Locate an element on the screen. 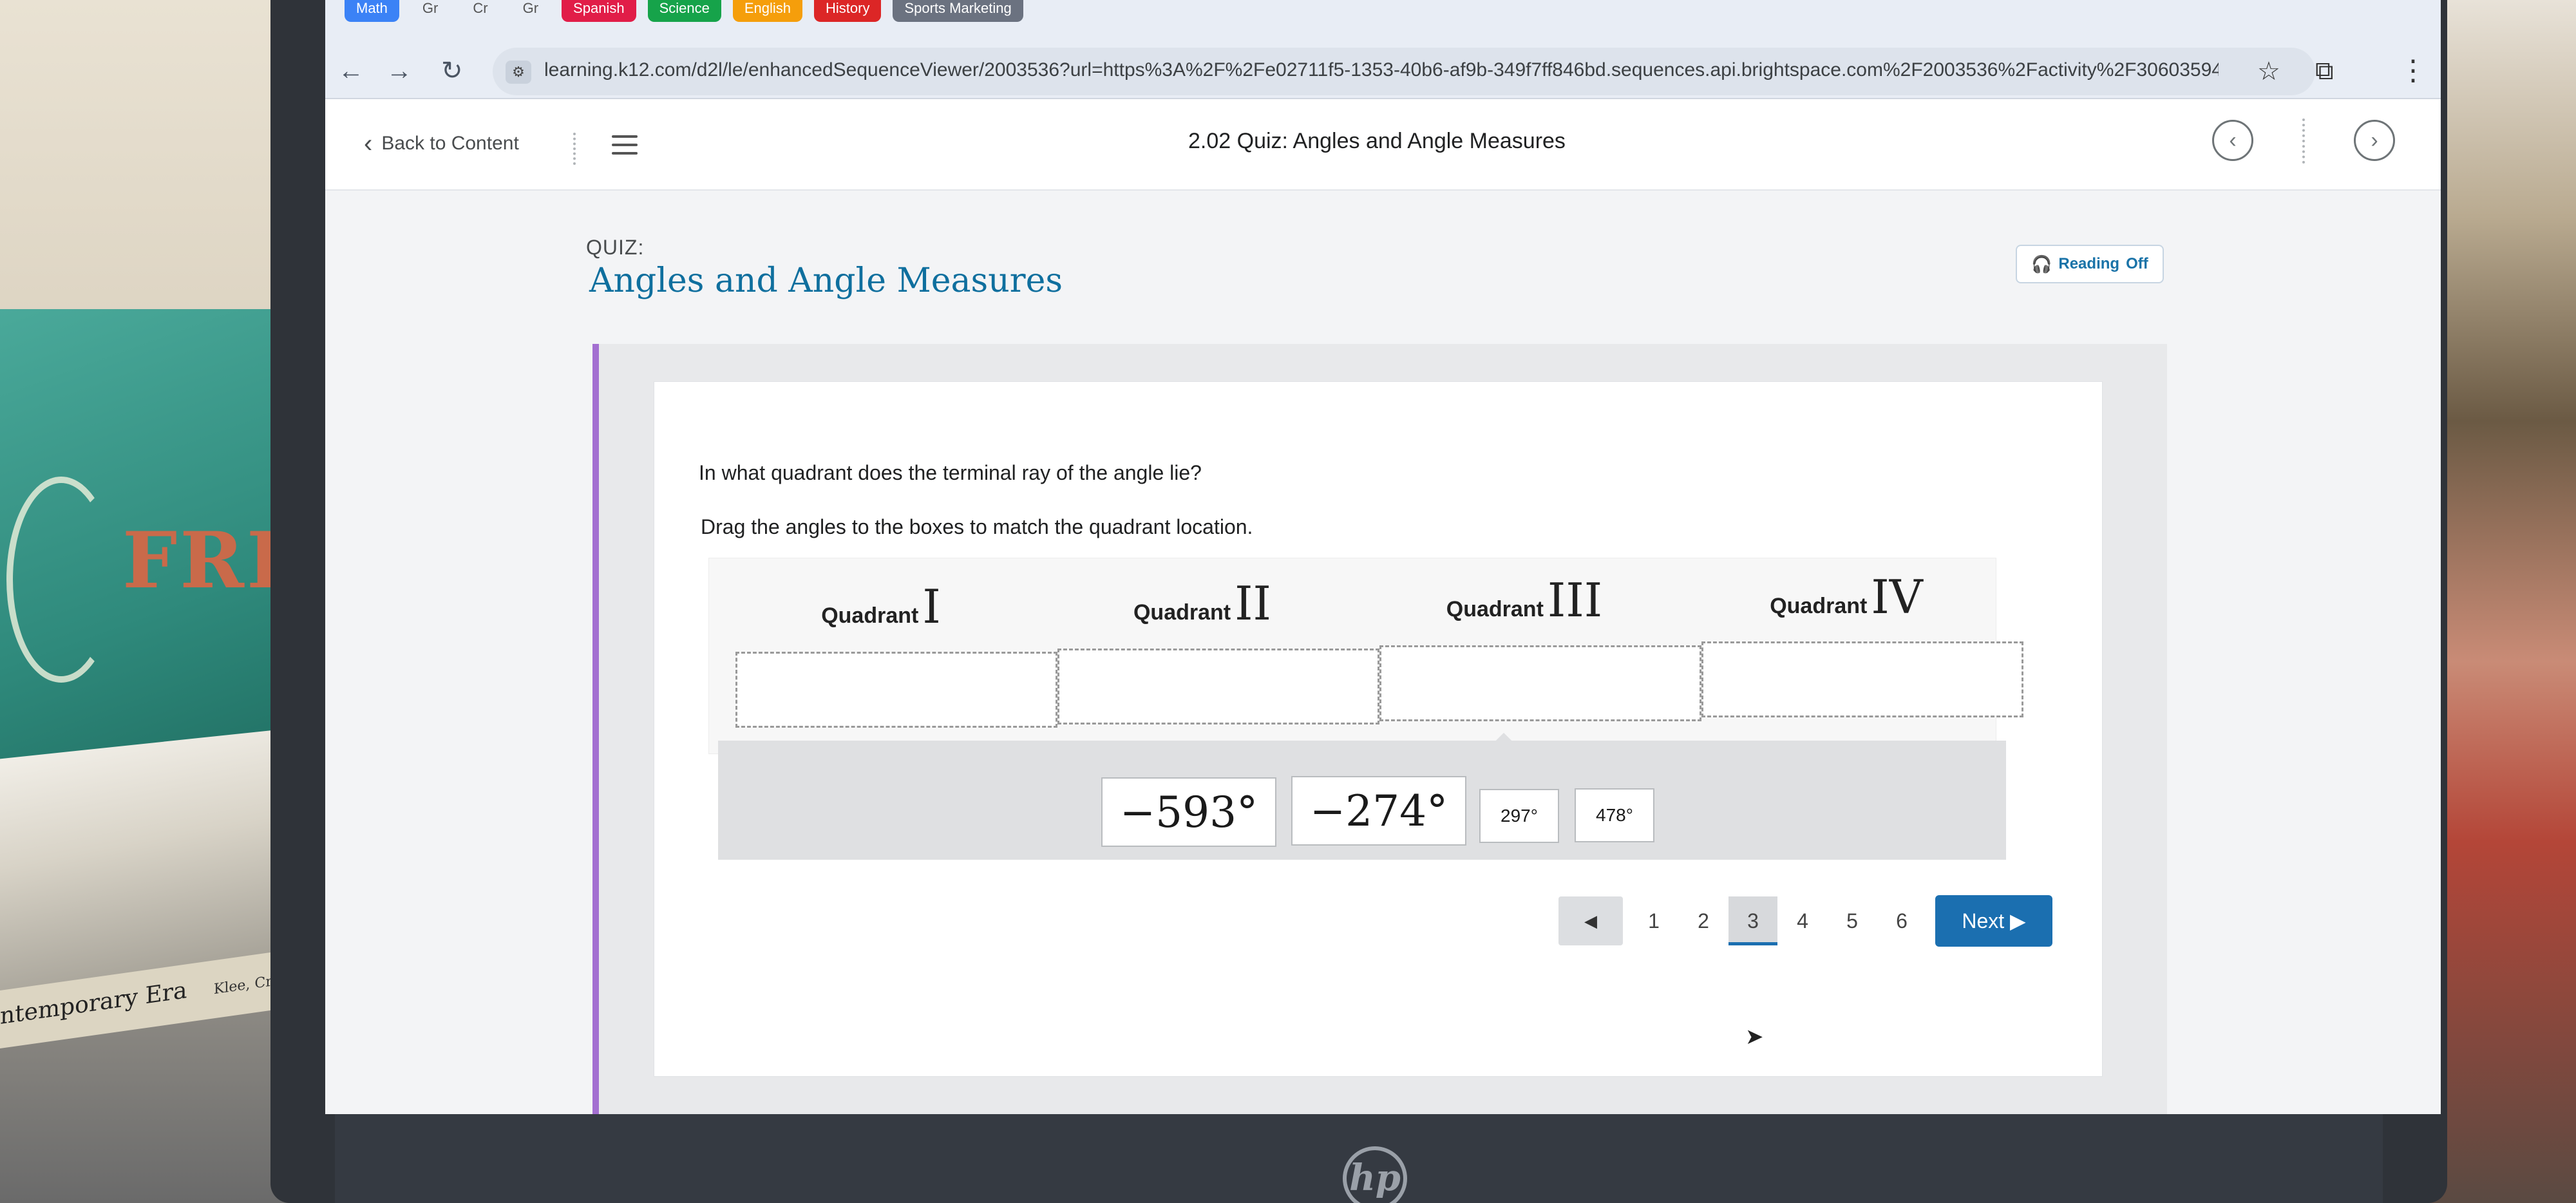 The image size is (2576, 1203). reading-state: Off is located at coordinates (2137, 263).